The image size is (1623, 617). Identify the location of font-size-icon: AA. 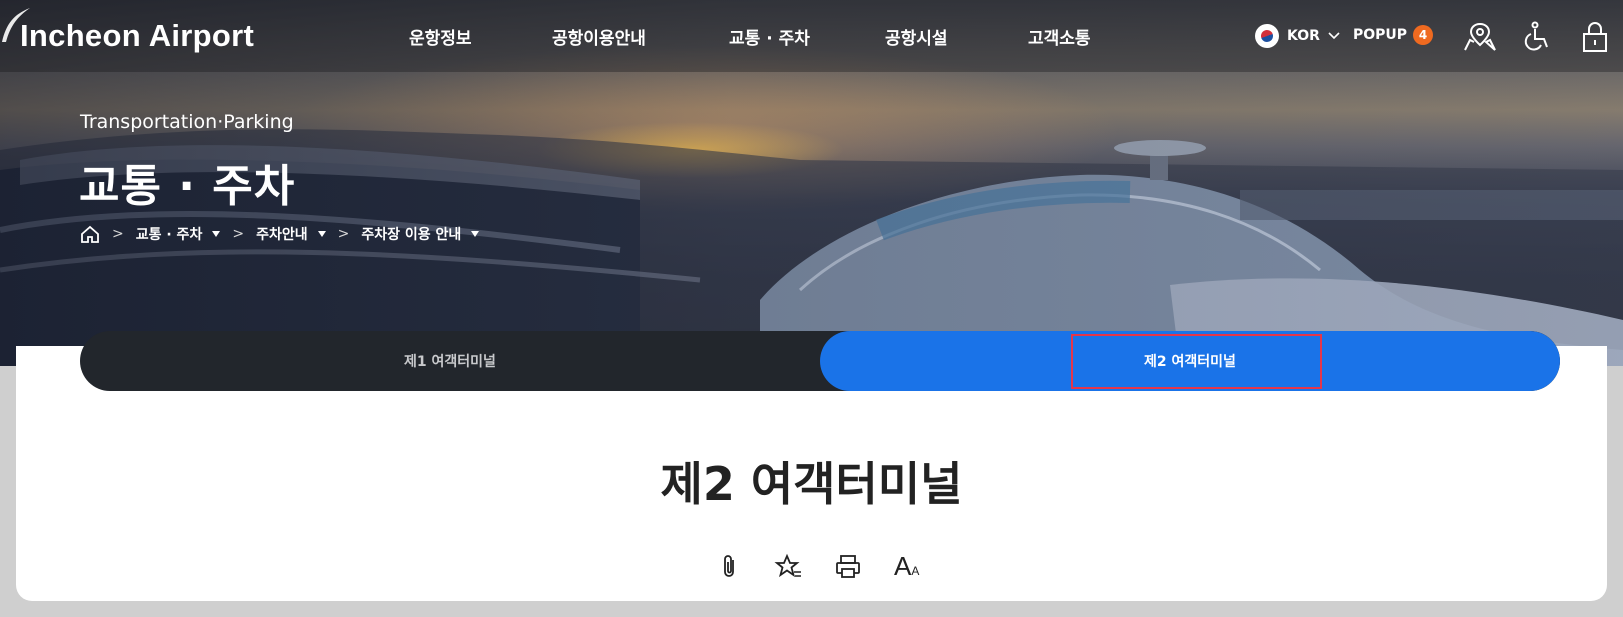
(906, 566).